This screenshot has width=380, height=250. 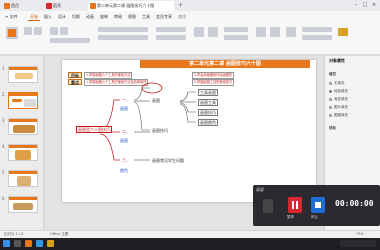 I want to click on root-label: 画图里六十图技巧, so click(x=94, y=129).